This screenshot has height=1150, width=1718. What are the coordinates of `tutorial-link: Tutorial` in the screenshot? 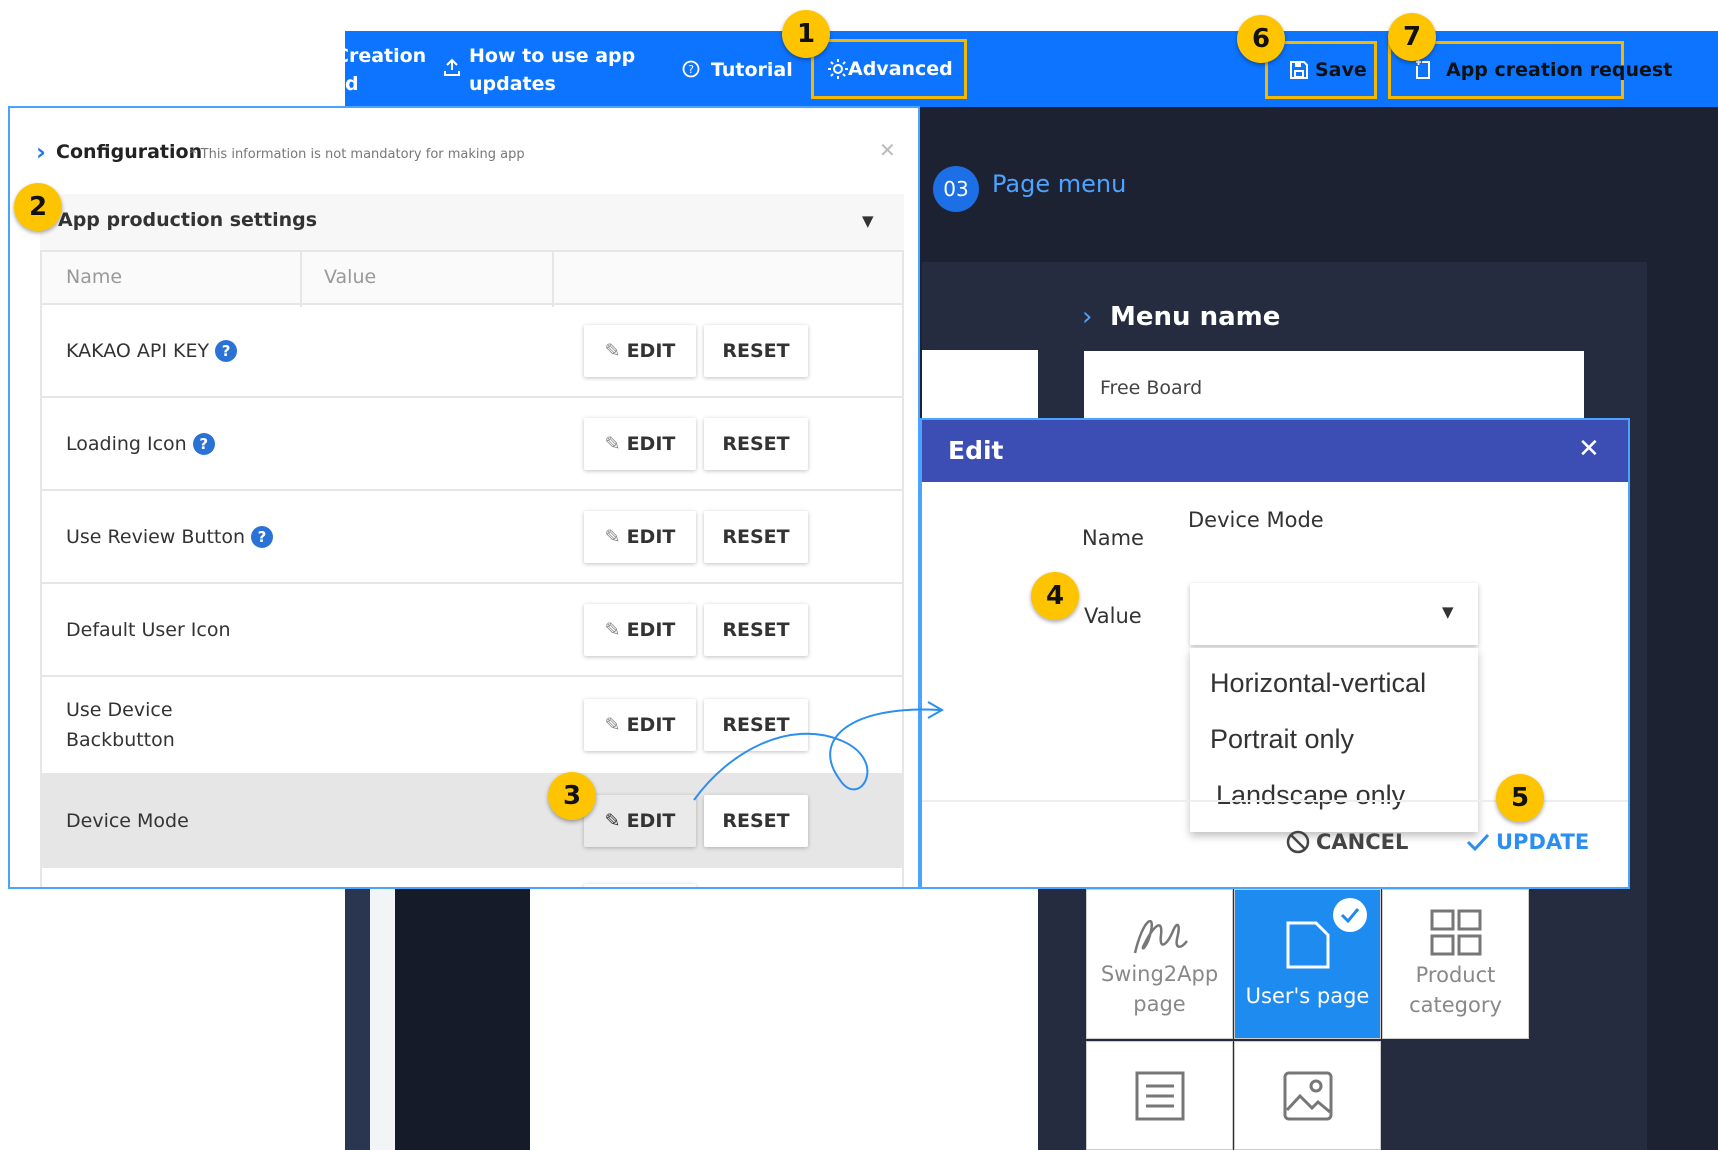 It's located at (752, 70).